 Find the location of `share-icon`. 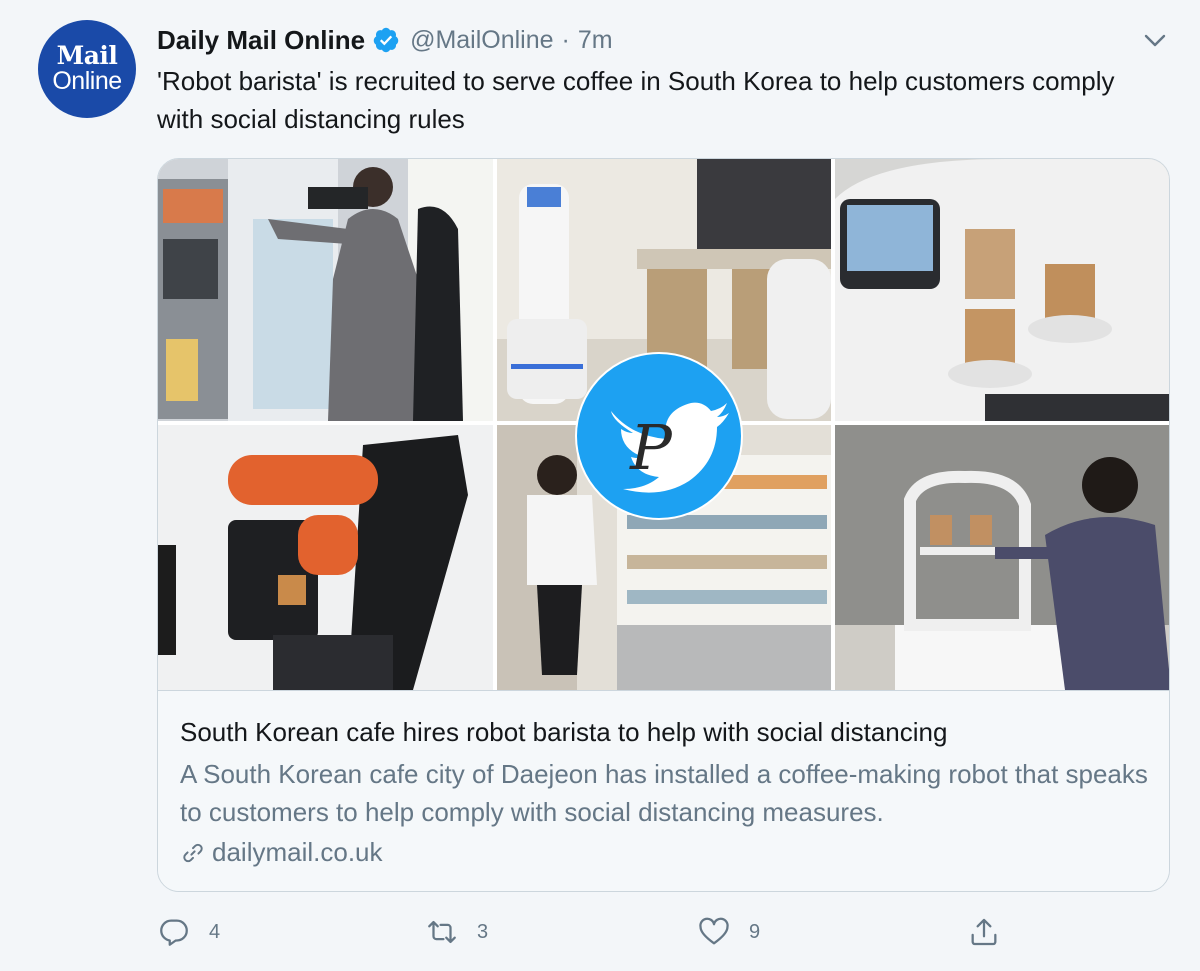

share-icon is located at coordinates (984, 932).